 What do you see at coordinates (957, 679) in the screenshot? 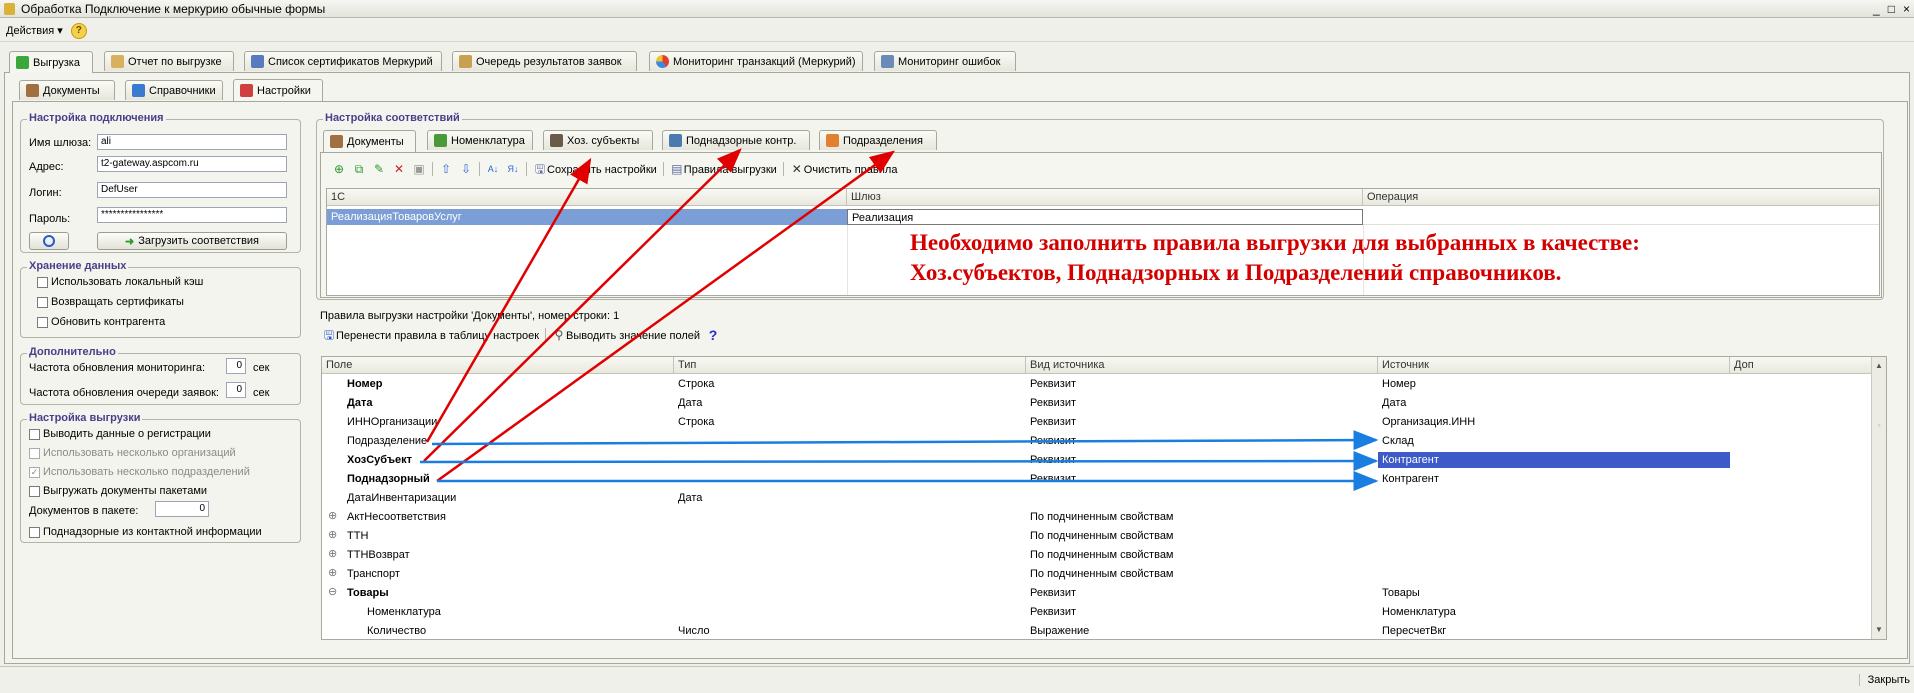
I see `status-bar: Закрыть` at bounding box center [957, 679].